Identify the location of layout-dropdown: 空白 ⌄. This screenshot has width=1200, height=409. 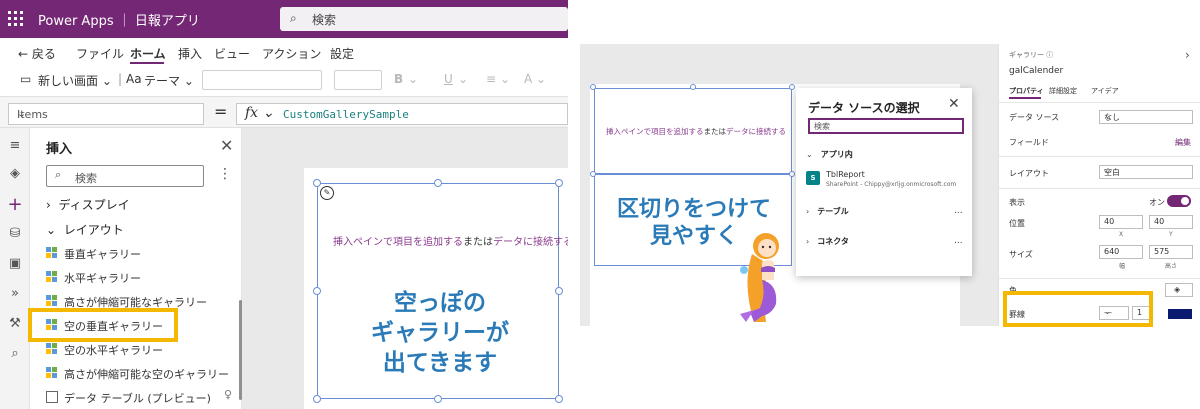
(1146, 172).